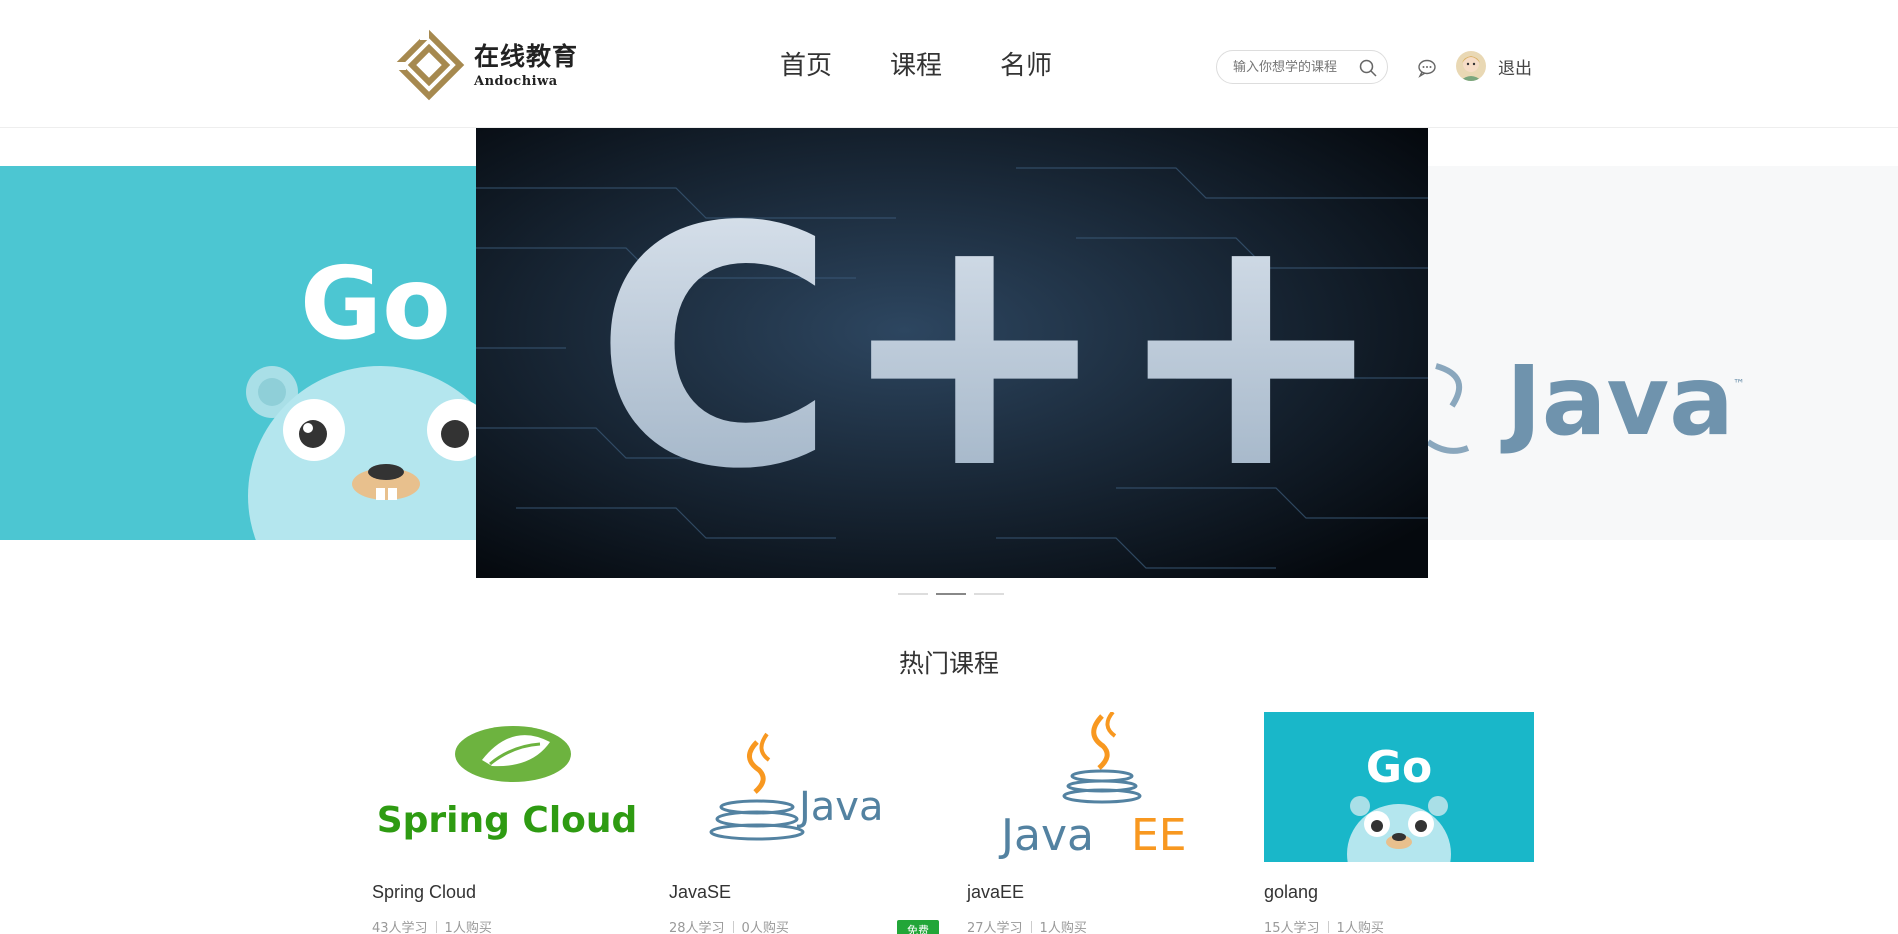  Describe the element at coordinates (516, 81) in the screenshot. I see `logo-name-en: Andochiwa` at that location.